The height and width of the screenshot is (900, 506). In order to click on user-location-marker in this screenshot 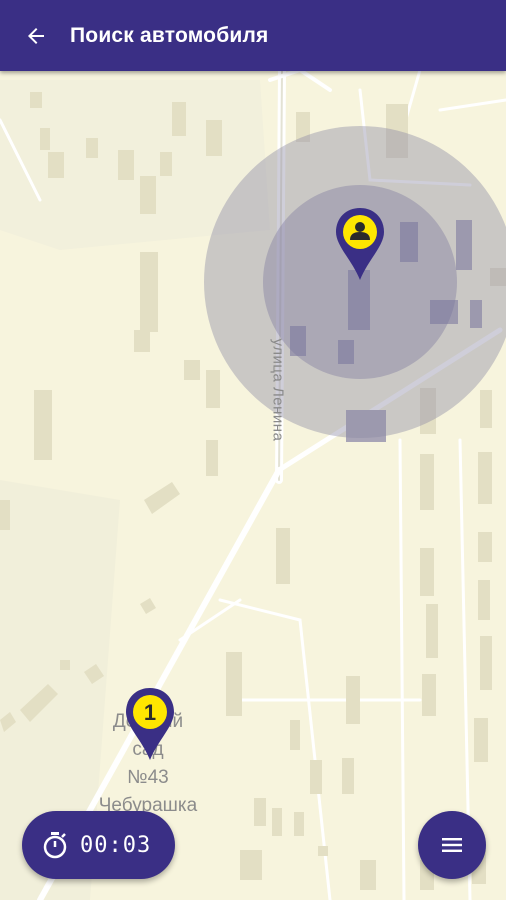, I will do `click(360, 244)`.